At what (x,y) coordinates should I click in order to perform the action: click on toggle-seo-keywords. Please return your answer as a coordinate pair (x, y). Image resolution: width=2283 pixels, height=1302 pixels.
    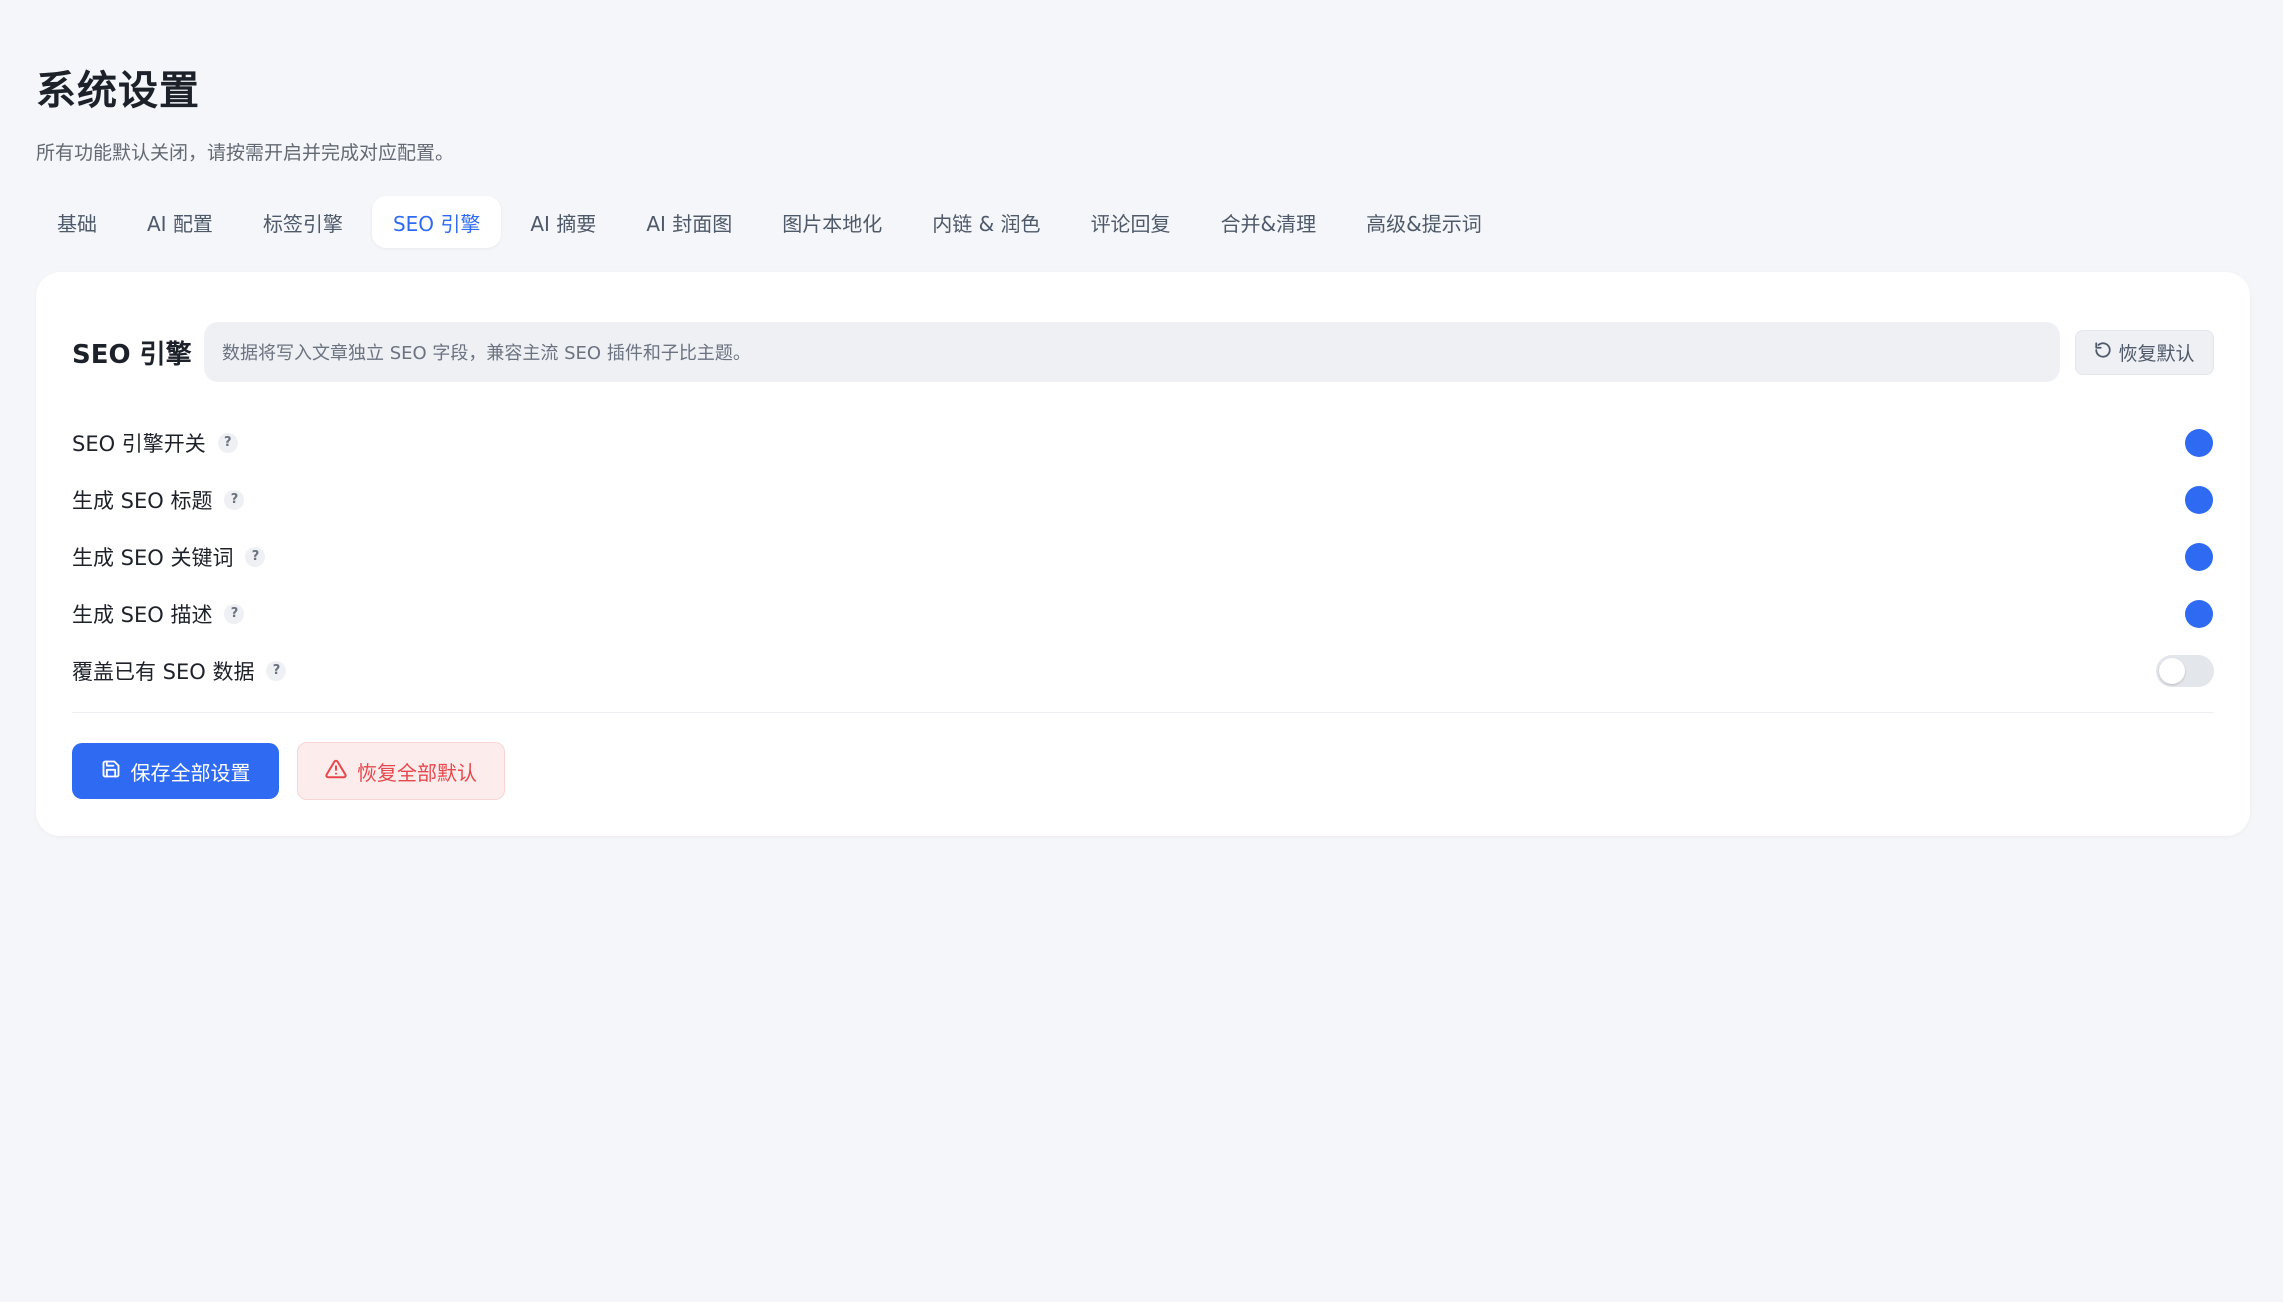
    Looking at the image, I should click on (2199, 556).